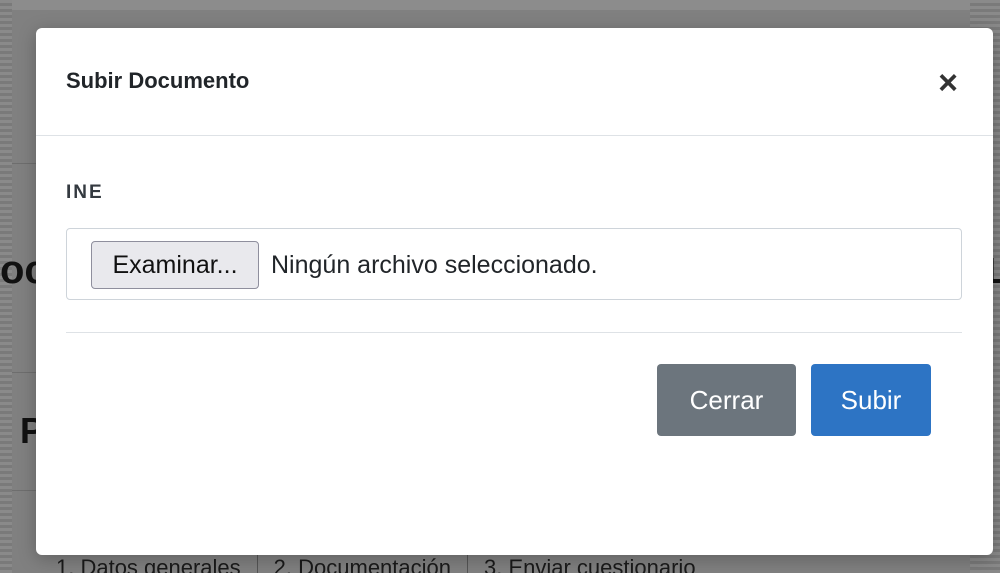  Describe the element at coordinates (434, 265) in the screenshot. I see `file-status-text: Ningún archivo seleccionado.` at that location.